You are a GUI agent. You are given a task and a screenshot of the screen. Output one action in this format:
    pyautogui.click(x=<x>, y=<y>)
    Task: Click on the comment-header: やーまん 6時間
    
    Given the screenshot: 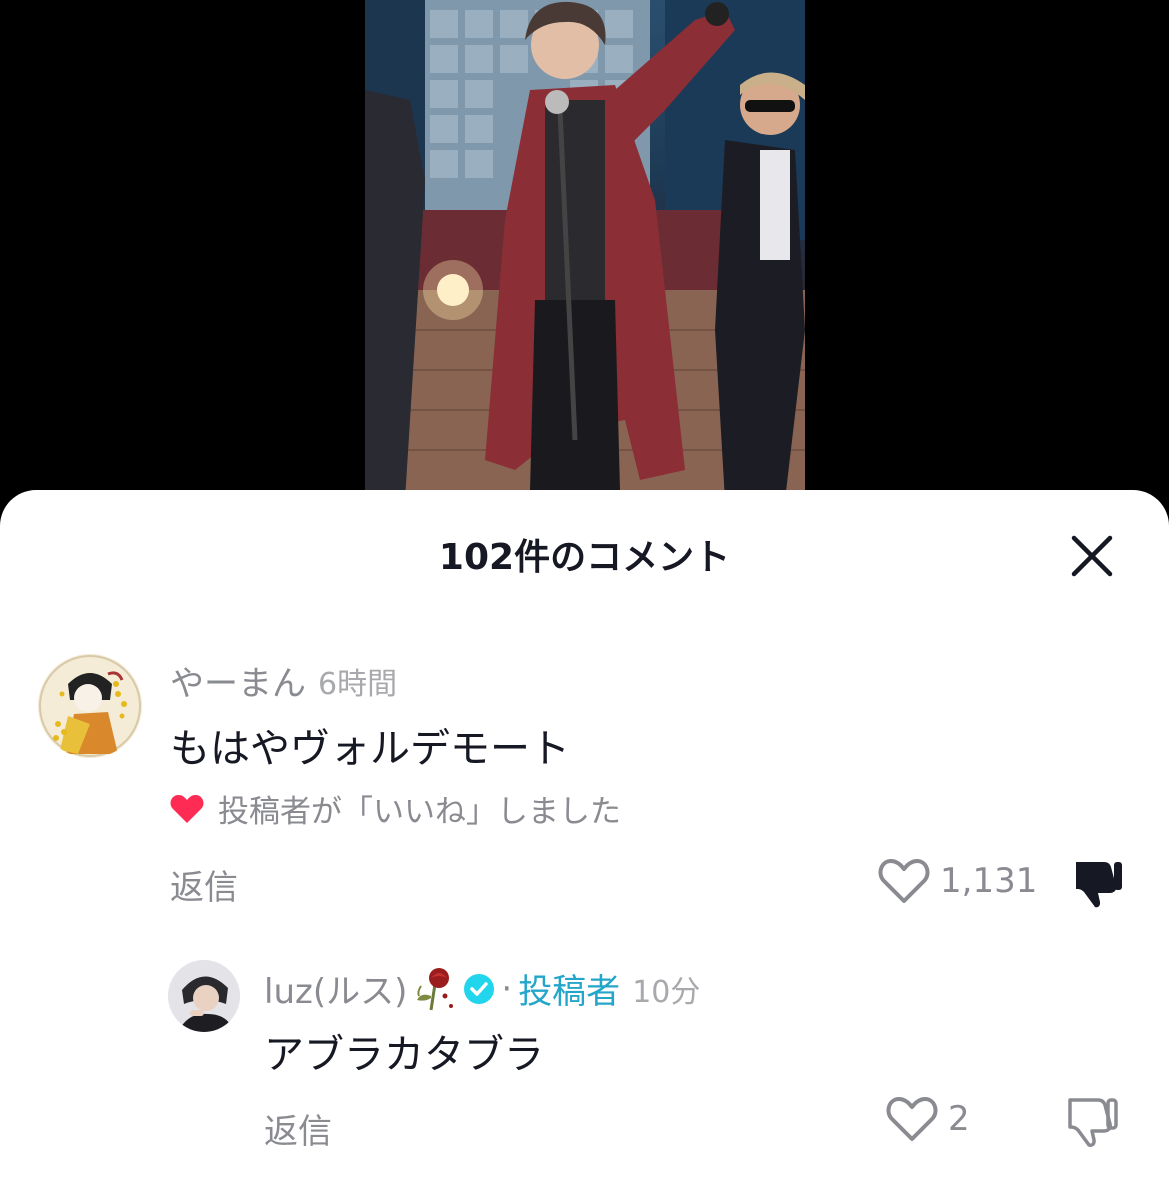 What is the action you would take?
    pyautogui.click(x=283, y=680)
    